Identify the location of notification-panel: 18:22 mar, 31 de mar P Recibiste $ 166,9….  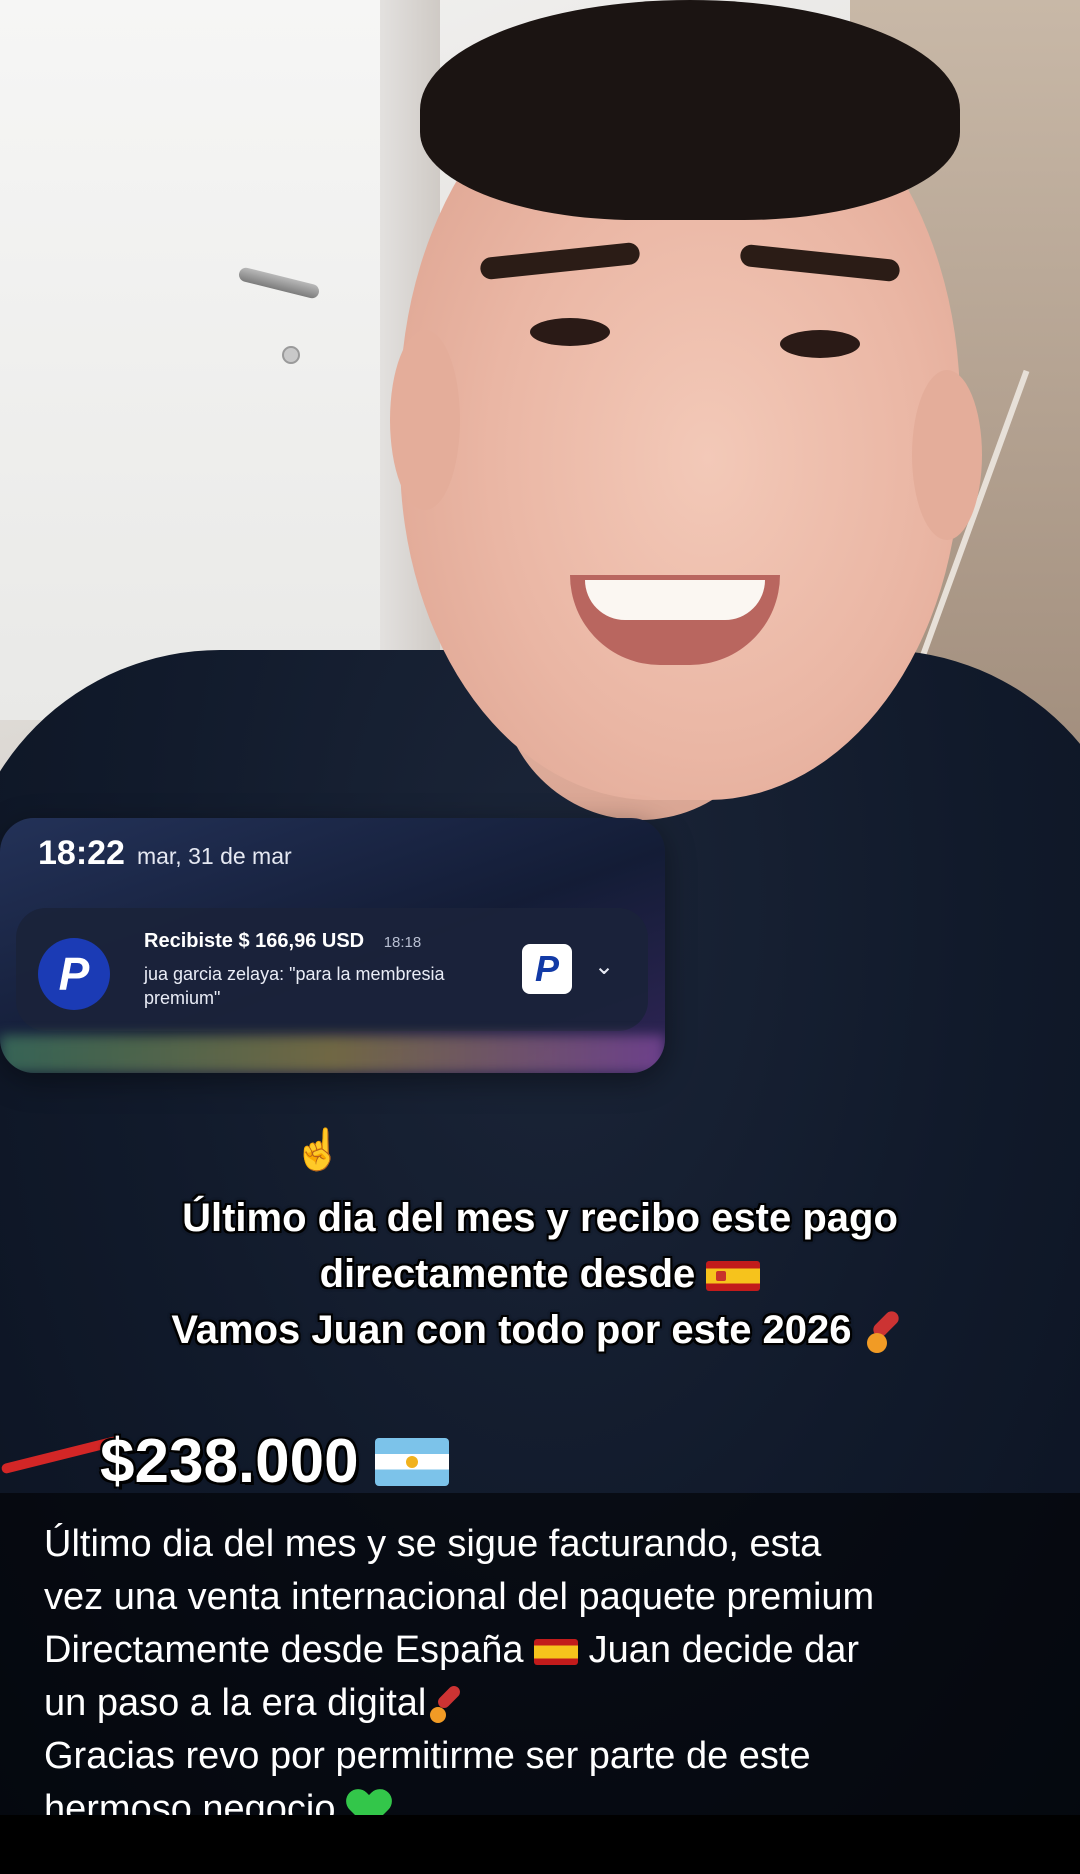
(332, 945).